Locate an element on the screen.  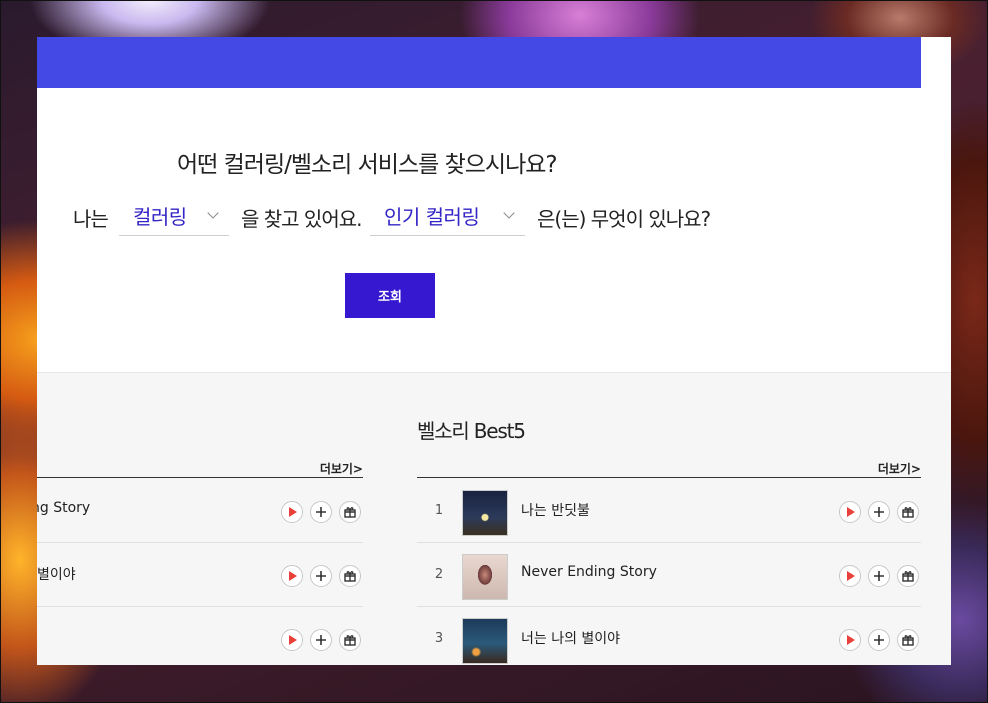
bell-best-title: 벨소리 Best5 is located at coordinates (471, 431).